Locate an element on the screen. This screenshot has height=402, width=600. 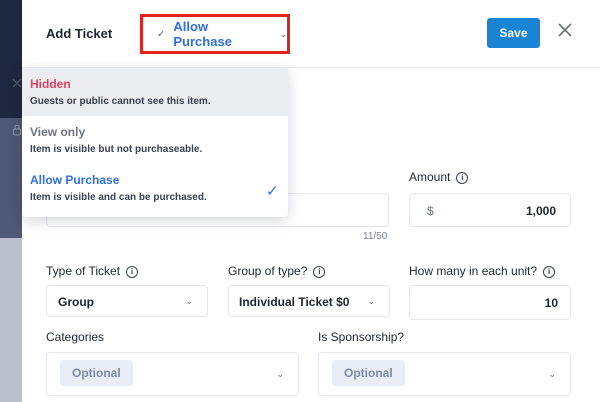
categories-placeholder: Optional is located at coordinates (96, 373).